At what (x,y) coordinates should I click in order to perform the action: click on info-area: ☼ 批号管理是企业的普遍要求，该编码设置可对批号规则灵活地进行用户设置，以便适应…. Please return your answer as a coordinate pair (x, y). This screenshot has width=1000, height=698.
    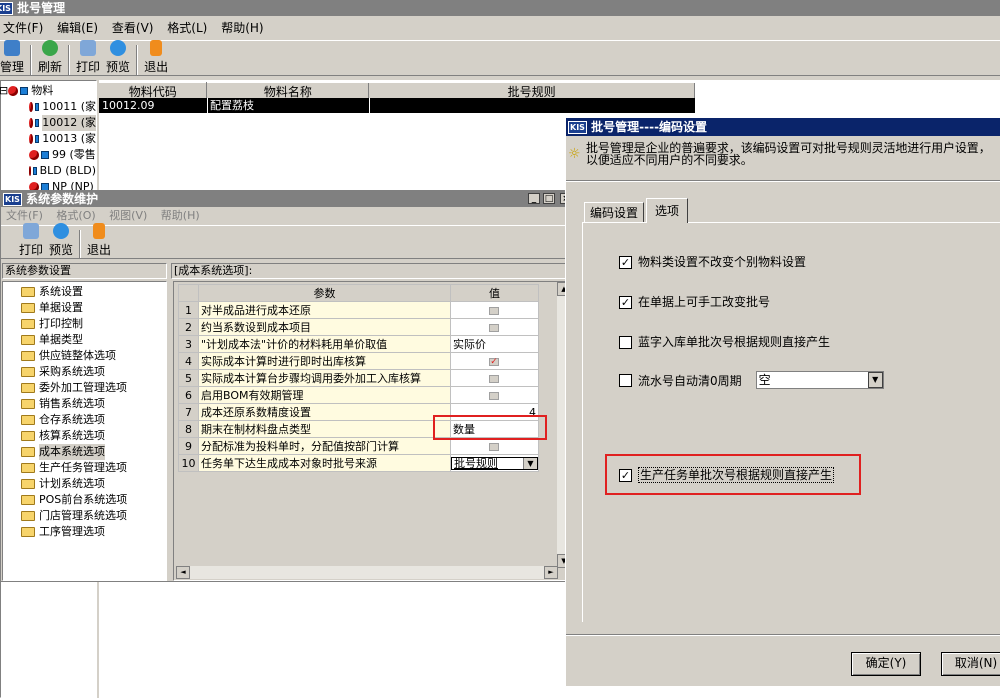
    Looking at the image, I should click on (784, 154).